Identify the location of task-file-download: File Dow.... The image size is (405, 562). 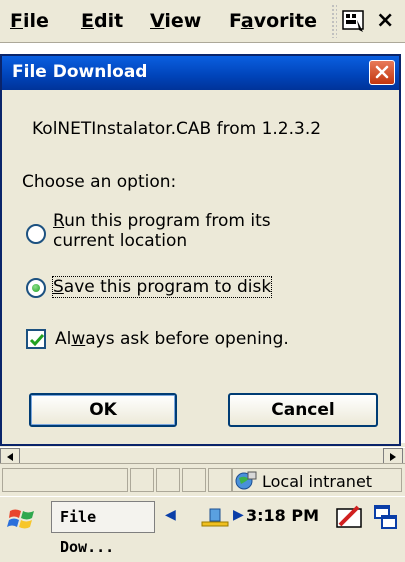
(103, 528).